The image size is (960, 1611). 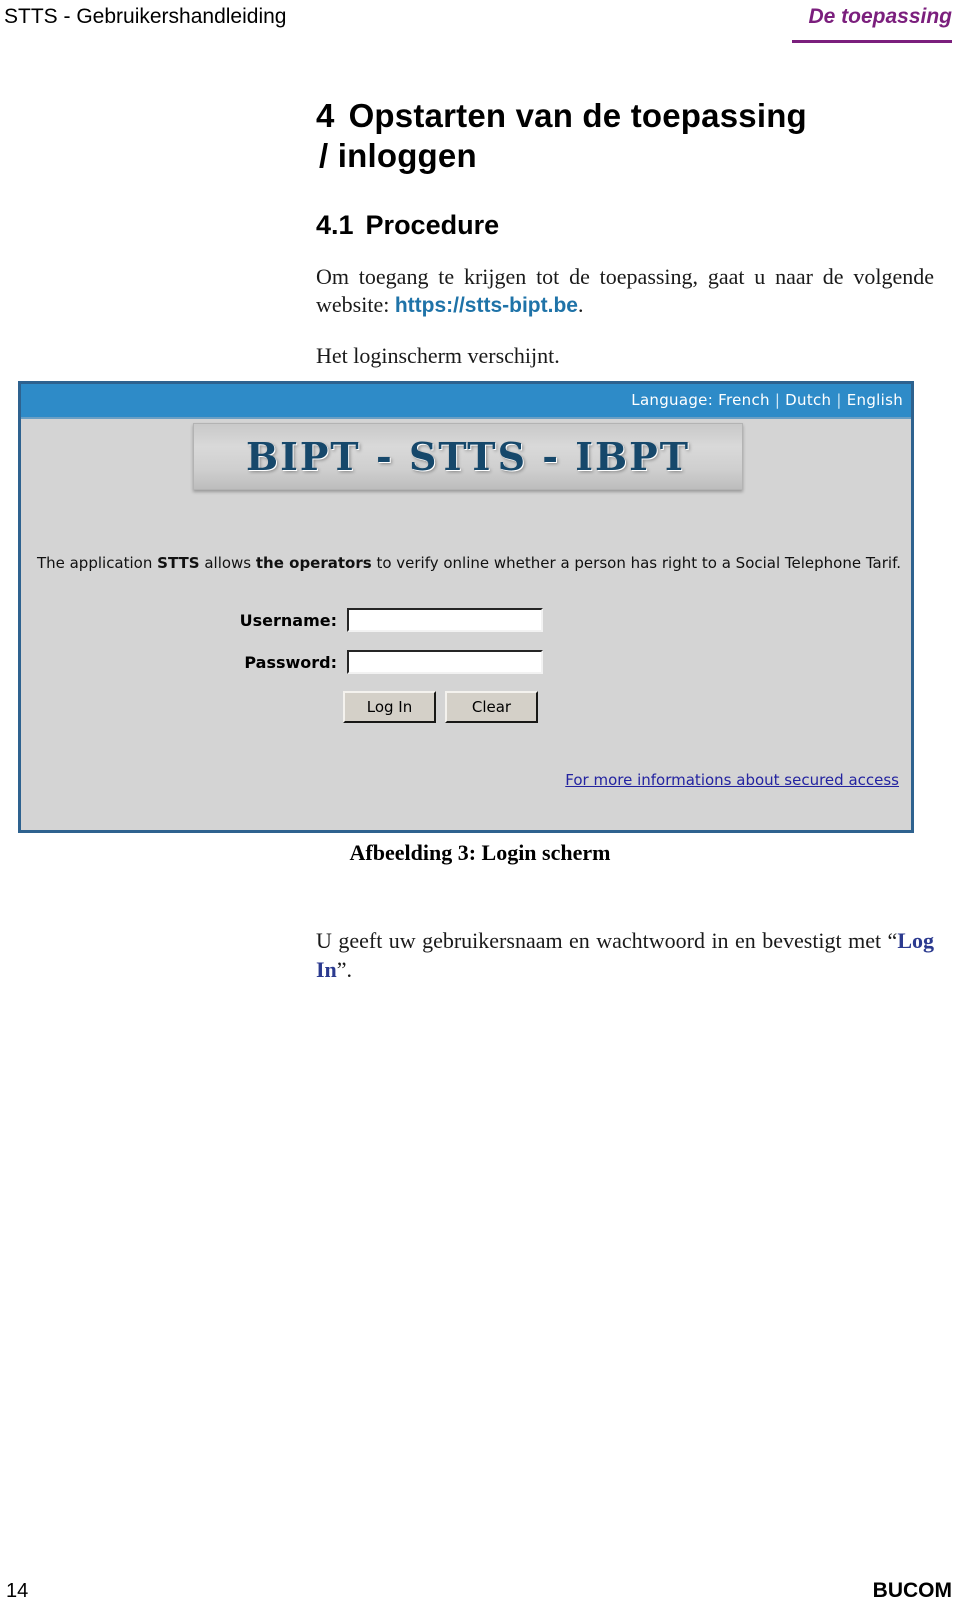 I want to click on login-screen-note: Het loginscherm verschijnt., so click(x=438, y=355).